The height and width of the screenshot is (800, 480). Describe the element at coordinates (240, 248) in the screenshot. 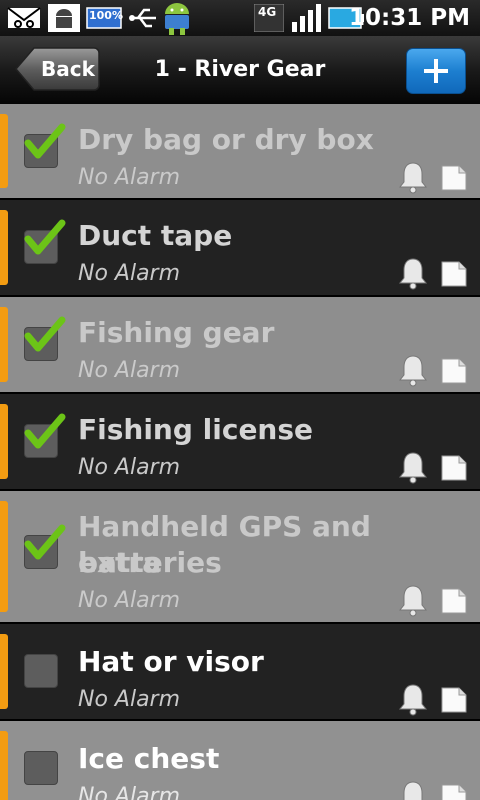

I see `list-item: Duct tape No Alarm` at that location.